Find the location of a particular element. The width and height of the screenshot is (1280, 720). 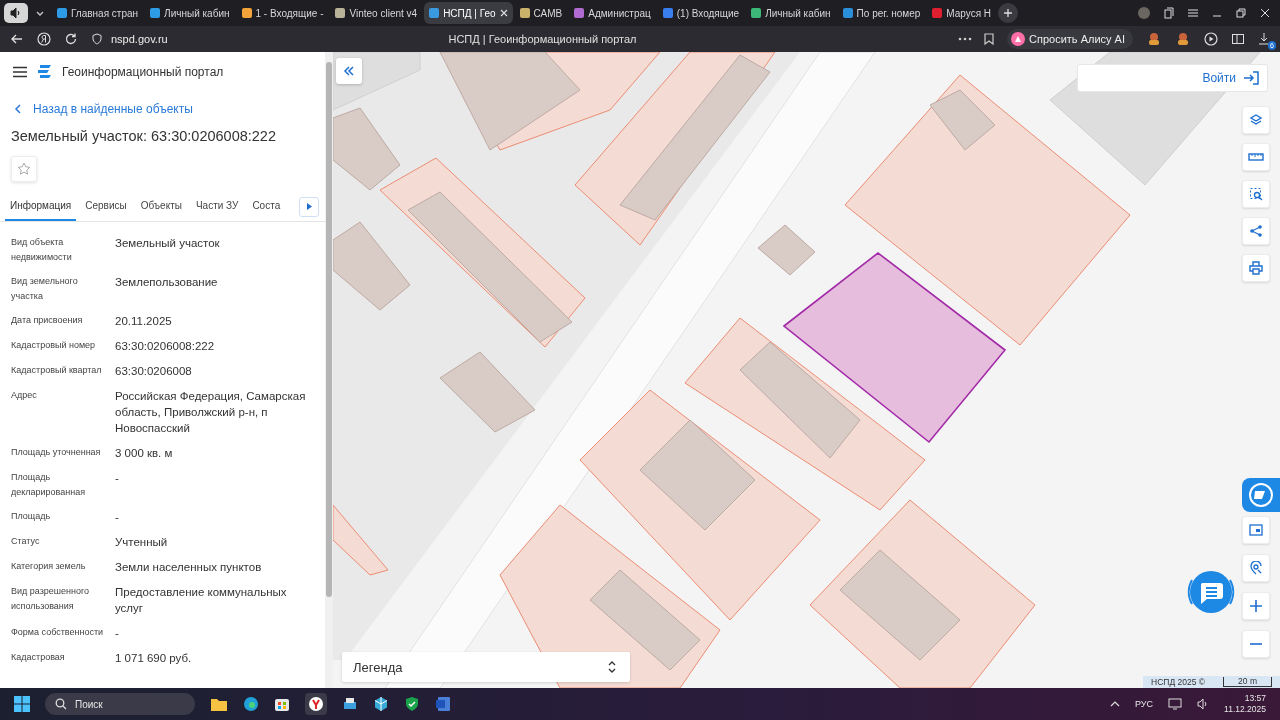

back-arrow-icon is located at coordinates (17, 39).